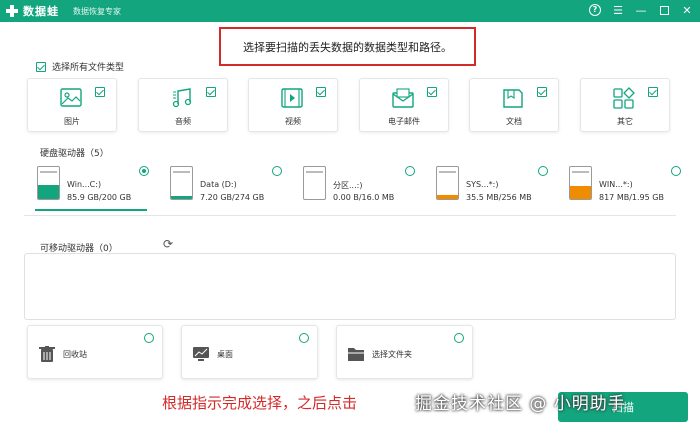 The width and height of the screenshot is (700, 428). I want to click on select-all-checkbox, so click(41, 66).